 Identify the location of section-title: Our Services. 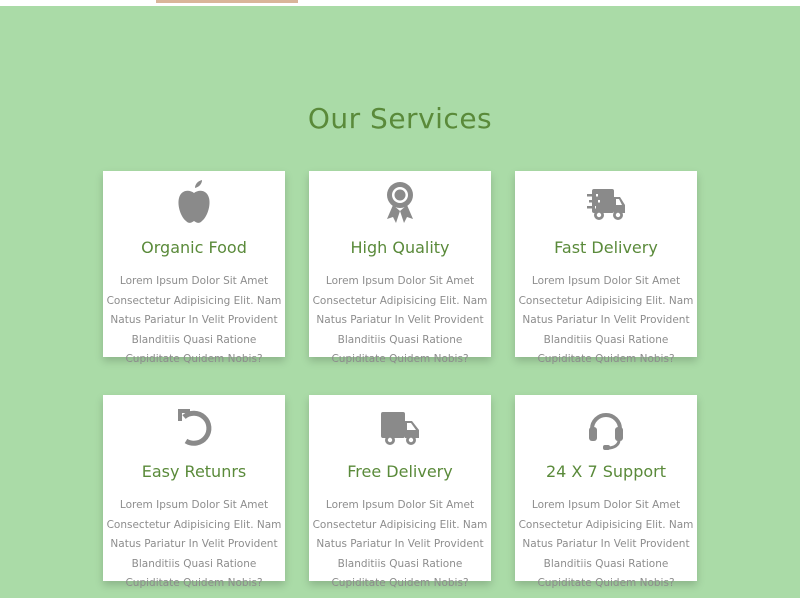
(400, 118).